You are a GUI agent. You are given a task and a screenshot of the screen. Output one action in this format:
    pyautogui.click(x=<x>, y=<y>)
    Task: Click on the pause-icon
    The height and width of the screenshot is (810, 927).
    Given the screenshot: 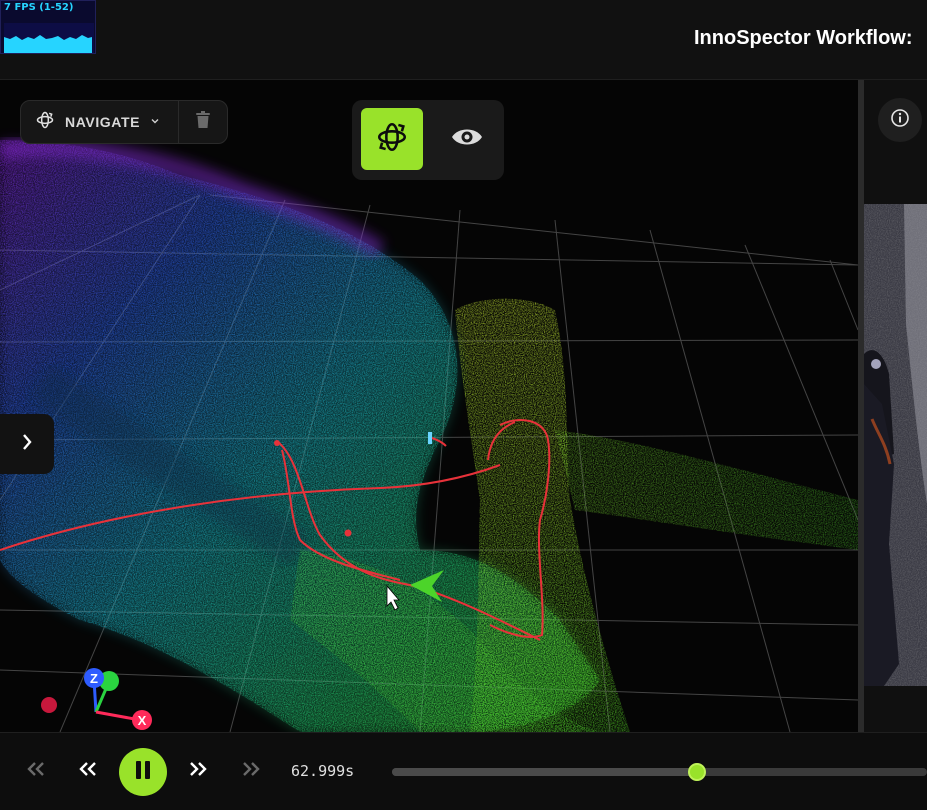 What is the action you would take?
    pyautogui.click(x=143, y=772)
    